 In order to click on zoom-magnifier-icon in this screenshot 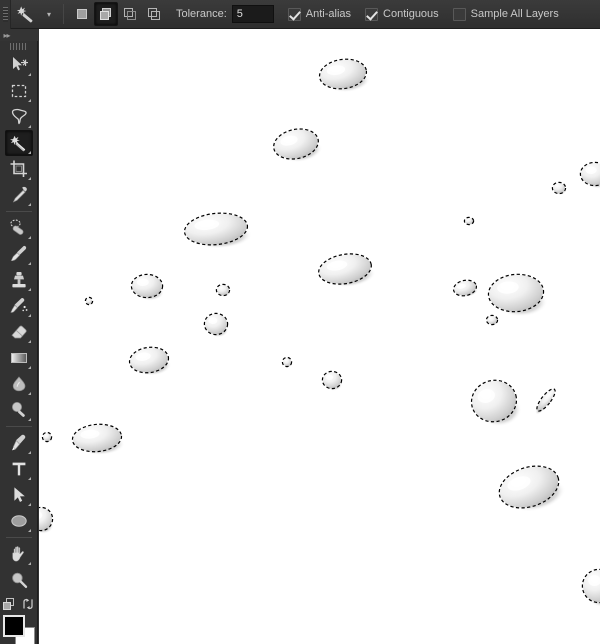, I will do `click(19, 580)`.